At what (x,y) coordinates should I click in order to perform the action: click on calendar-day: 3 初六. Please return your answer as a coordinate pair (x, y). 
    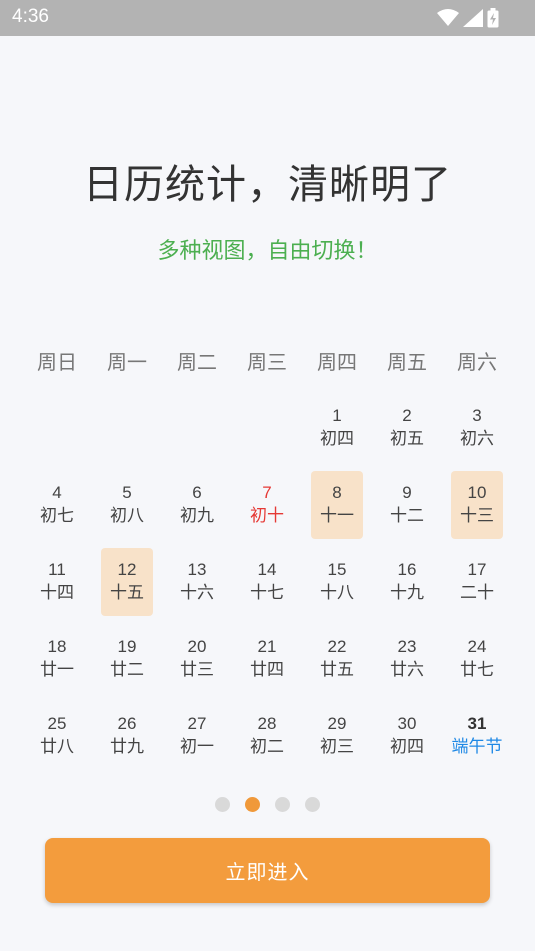
    Looking at the image, I should click on (477, 429).